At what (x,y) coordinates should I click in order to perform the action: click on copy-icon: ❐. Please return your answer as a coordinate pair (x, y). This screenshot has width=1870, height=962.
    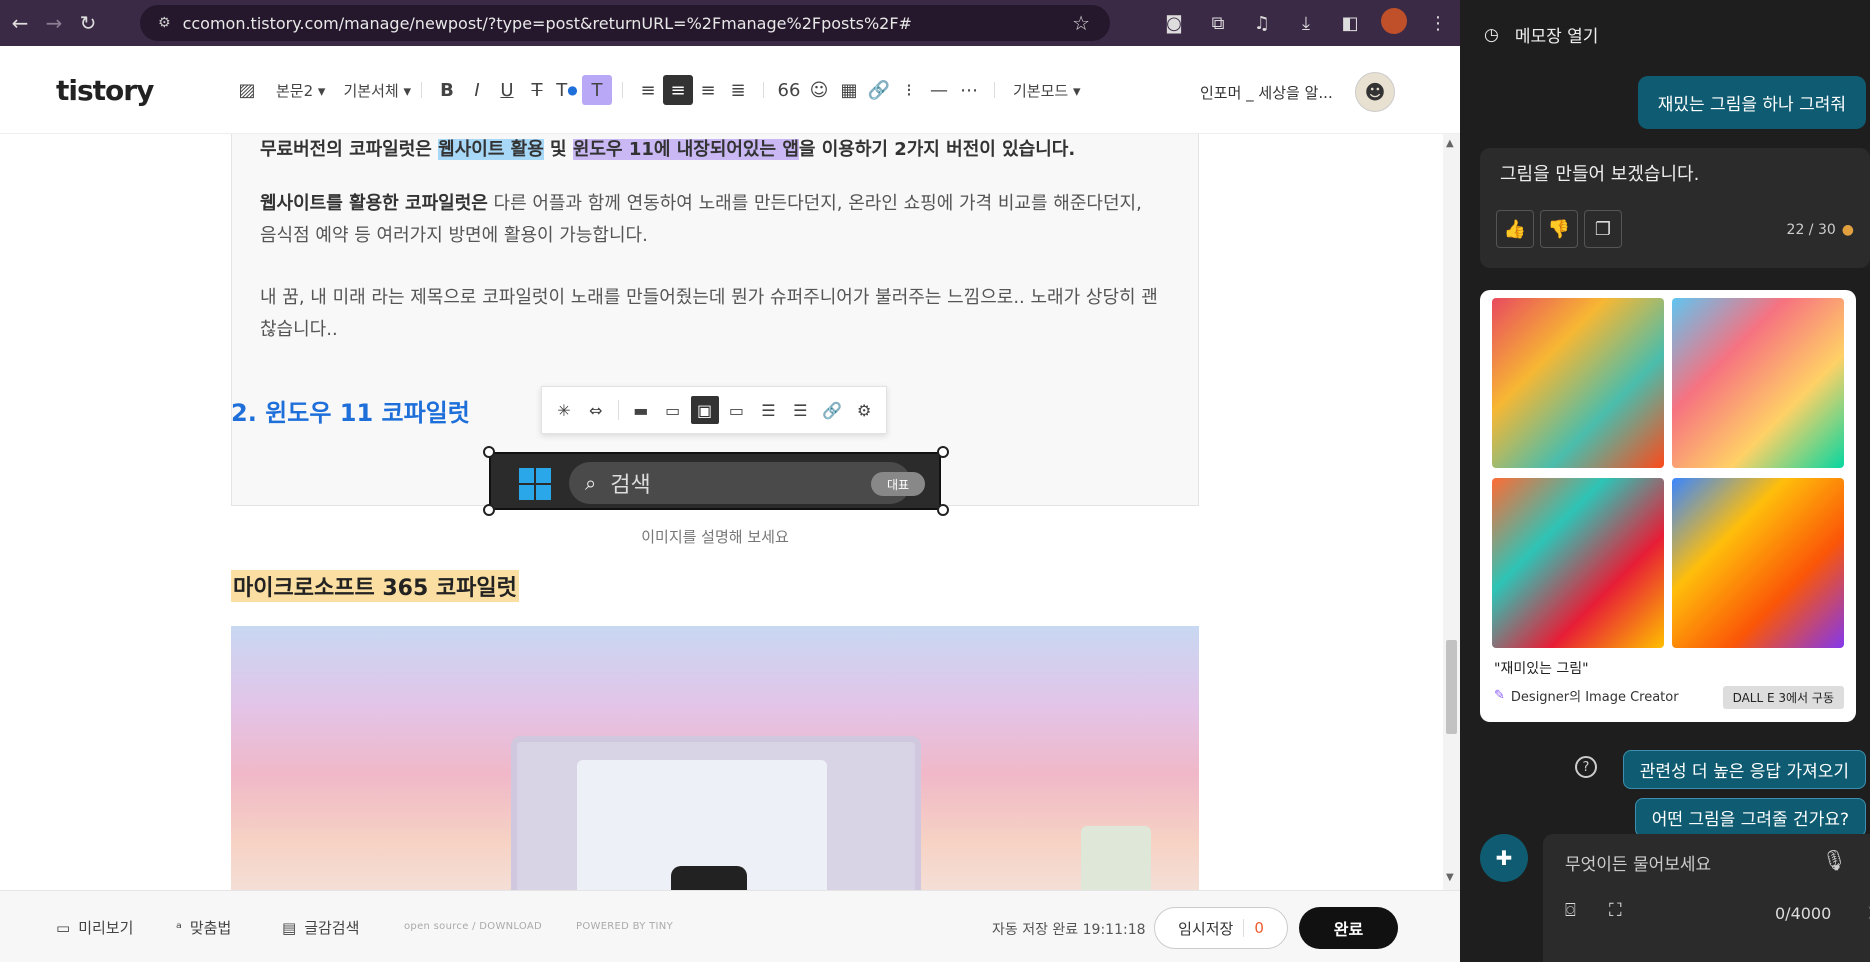
    Looking at the image, I should click on (1603, 229).